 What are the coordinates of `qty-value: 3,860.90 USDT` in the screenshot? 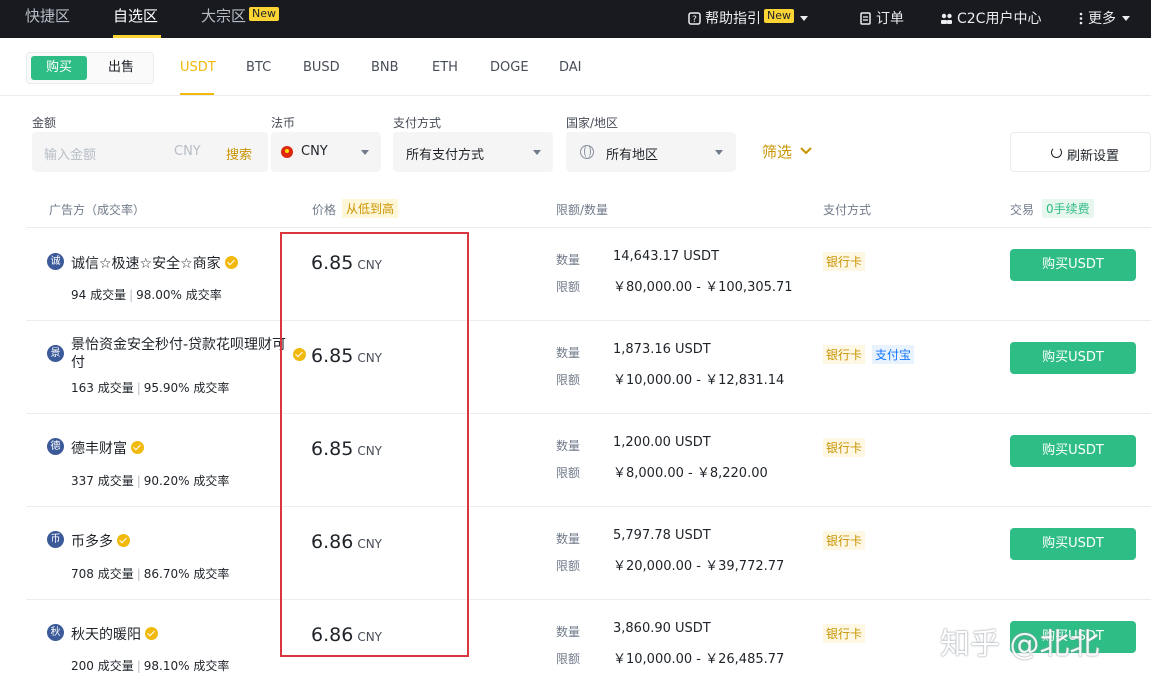 It's located at (662, 628).